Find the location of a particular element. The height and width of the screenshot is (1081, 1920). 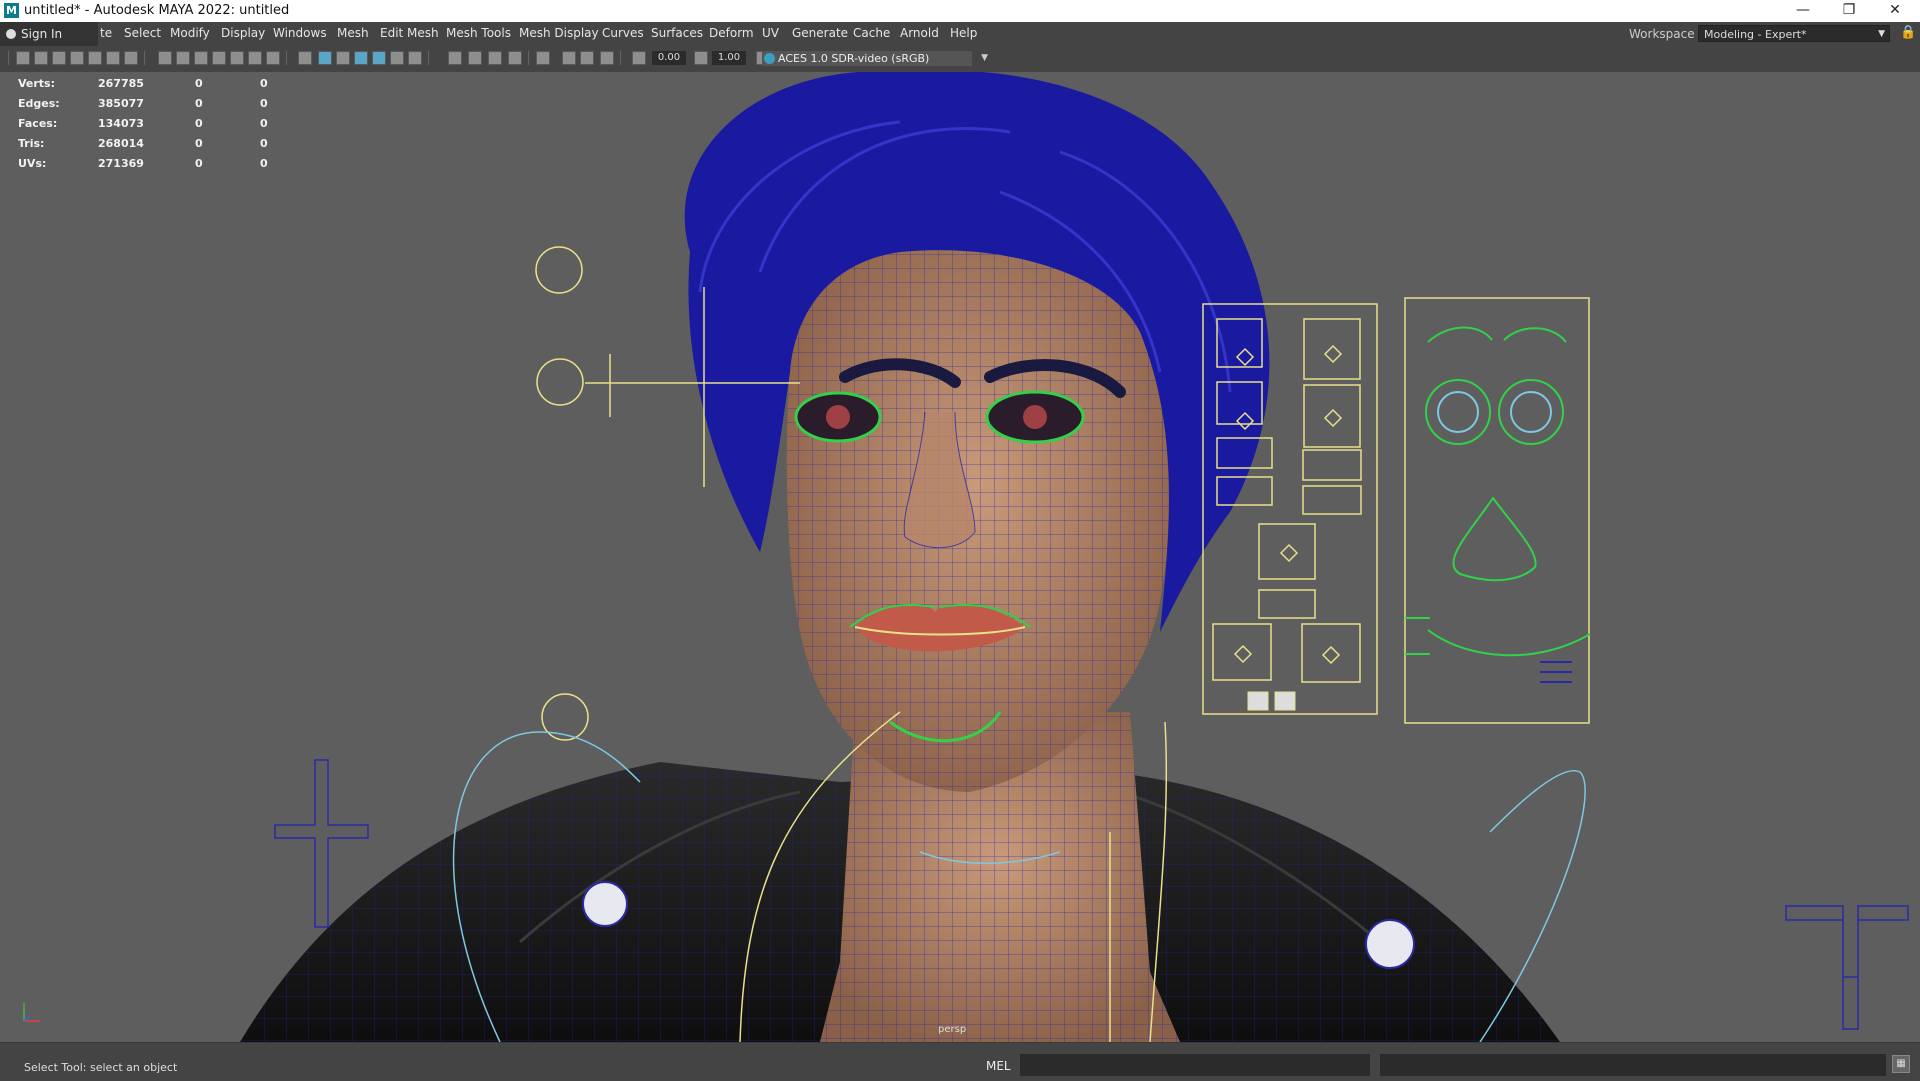

default-material-icon is located at coordinates (343, 58).